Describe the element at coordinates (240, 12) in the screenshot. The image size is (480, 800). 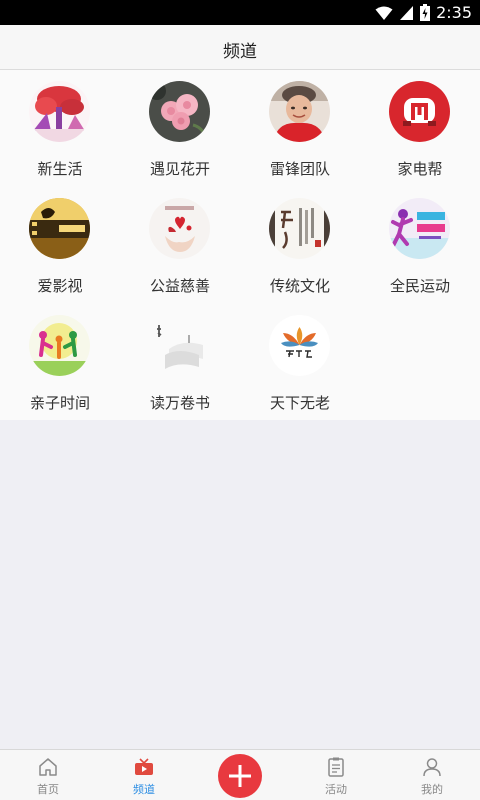
I see `status-bar: 2:35` at that location.